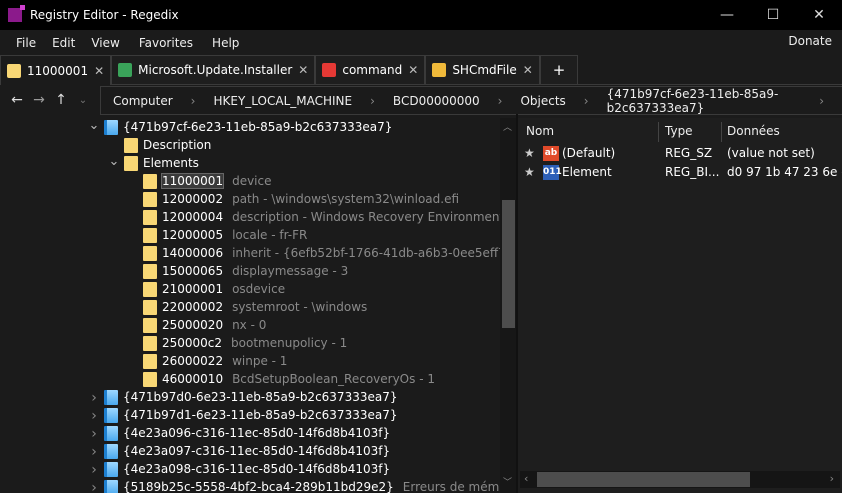 The width and height of the screenshot is (842, 493). I want to click on tree-item: {4e23a098-c316-11ec-85d0-14f6d8b4103f}, so click(247, 469).